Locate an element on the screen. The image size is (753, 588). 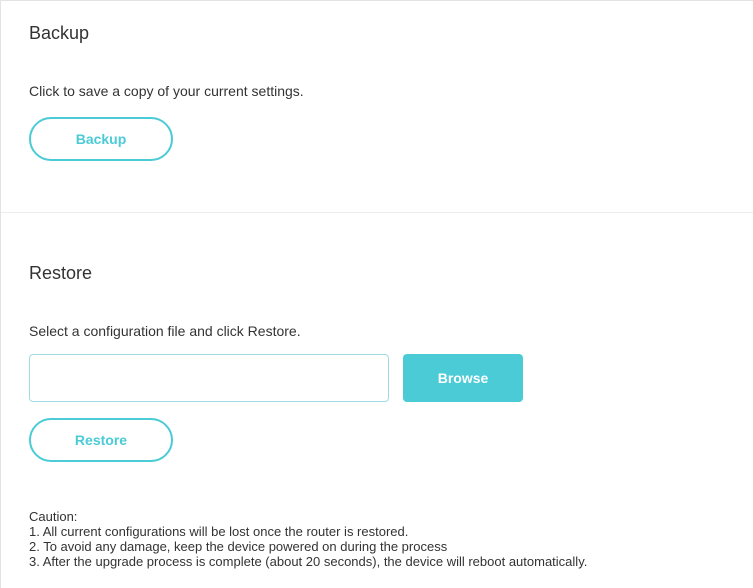
restore-section-title: Restore is located at coordinates (61, 273).